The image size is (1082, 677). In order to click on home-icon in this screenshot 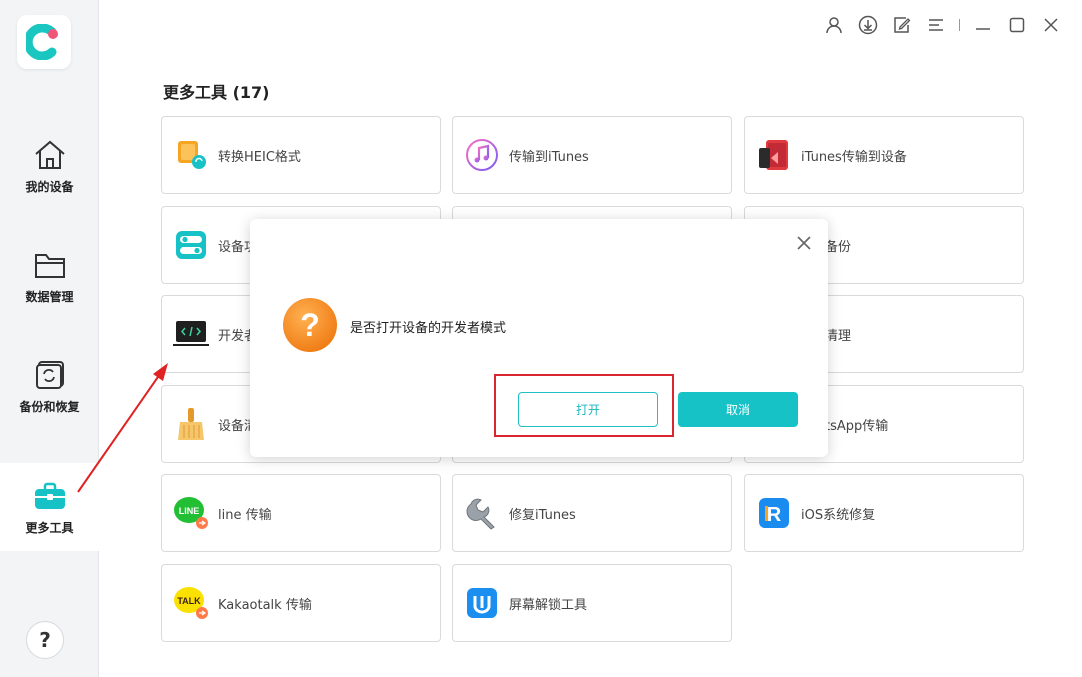, I will do `click(50, 155)`.